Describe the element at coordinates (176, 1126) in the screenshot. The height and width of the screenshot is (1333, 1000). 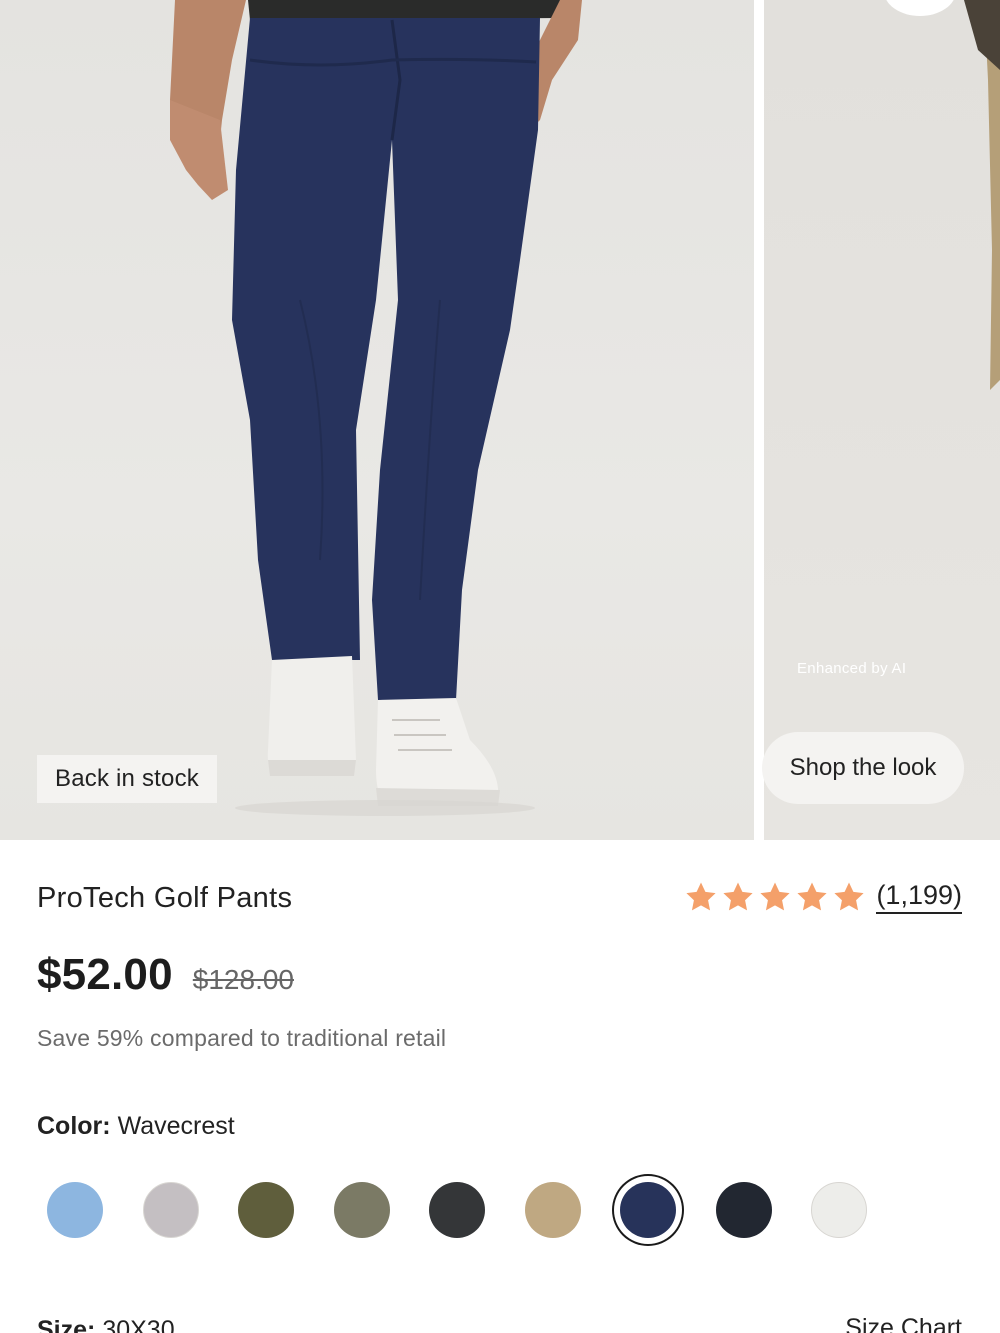
I see `selected-color-name: Wavecrest` at that location.